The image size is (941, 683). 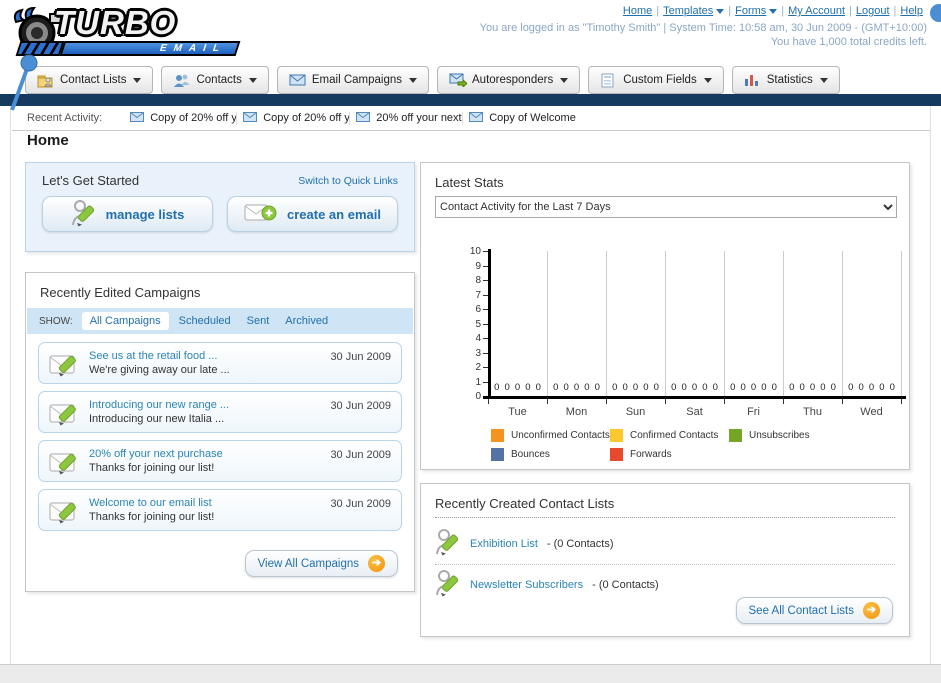 What do you see at coordinates (261, 214) in the screenshot?
I see `envelope-plus-icon` at bounding box center [261, 214].